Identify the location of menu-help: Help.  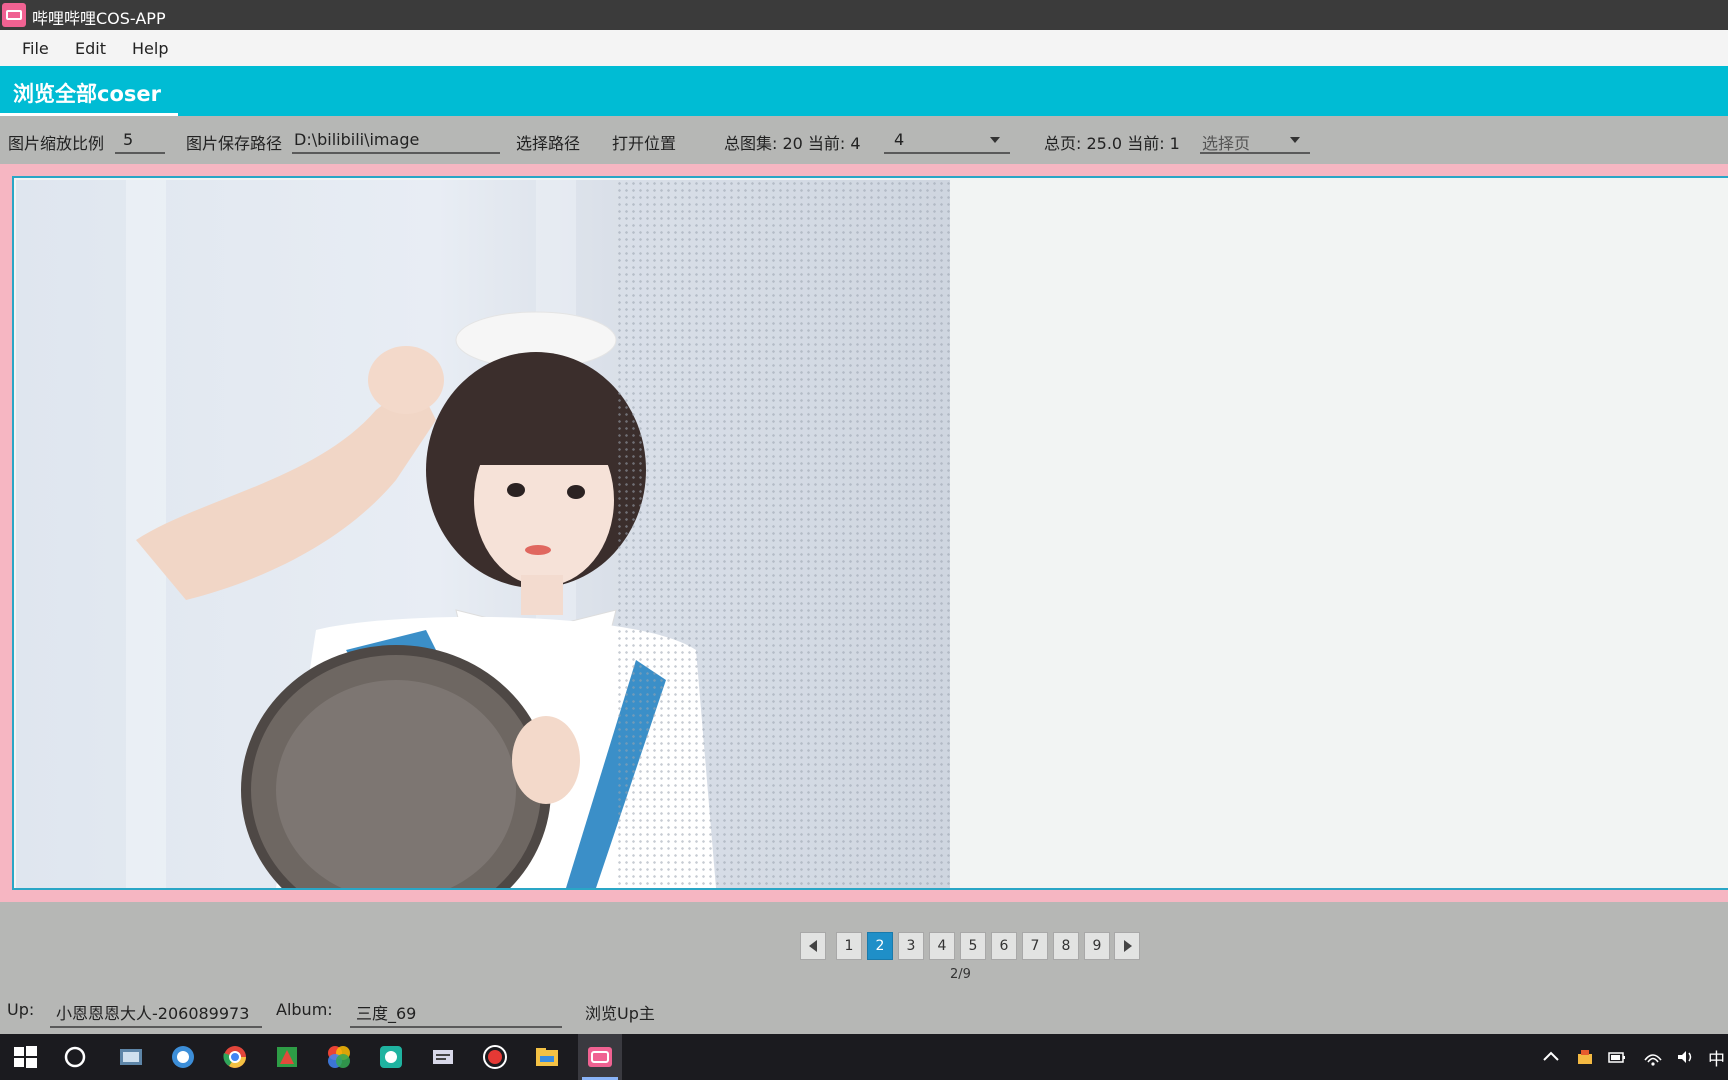
(150, 48).